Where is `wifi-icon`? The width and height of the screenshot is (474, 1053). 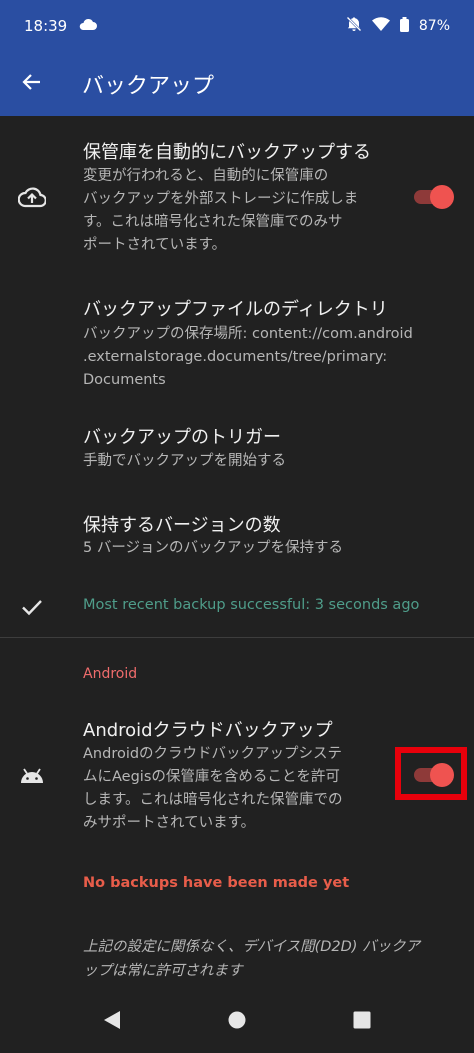 wifi-icon is located at coordinates (380, 26).